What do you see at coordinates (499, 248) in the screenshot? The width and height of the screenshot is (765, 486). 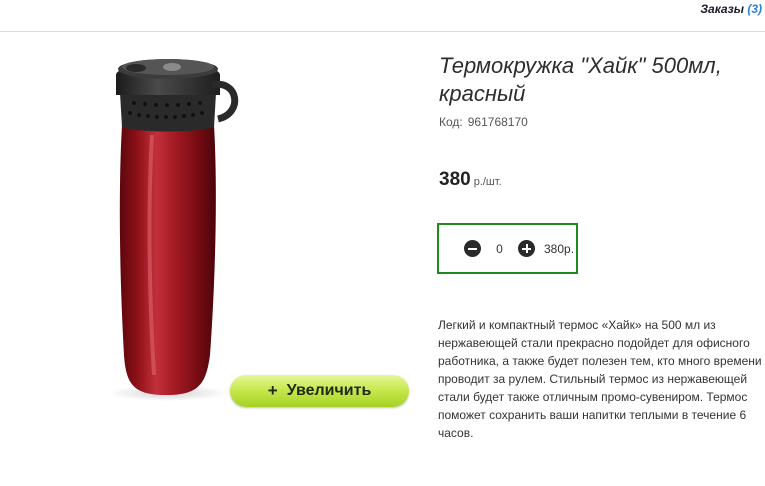 I see `quantity-value: 0` at bounding box center [499, 248].